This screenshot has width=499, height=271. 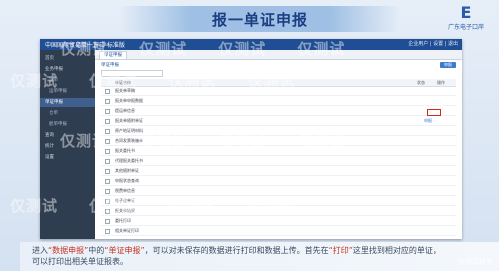 I want to click on table-row: 电子化单证, so click(x=278, y=201).